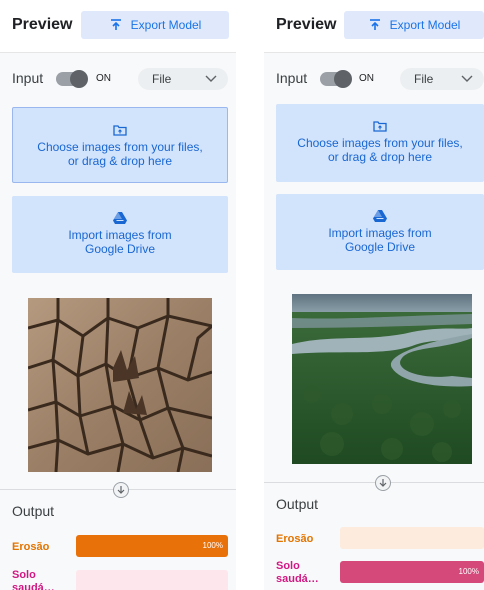 This screenshot has height=590, width=484. What do you see at coordinates (374, 482) in the screenshot?
I see `output-divider` at bounding box center [374, 482].